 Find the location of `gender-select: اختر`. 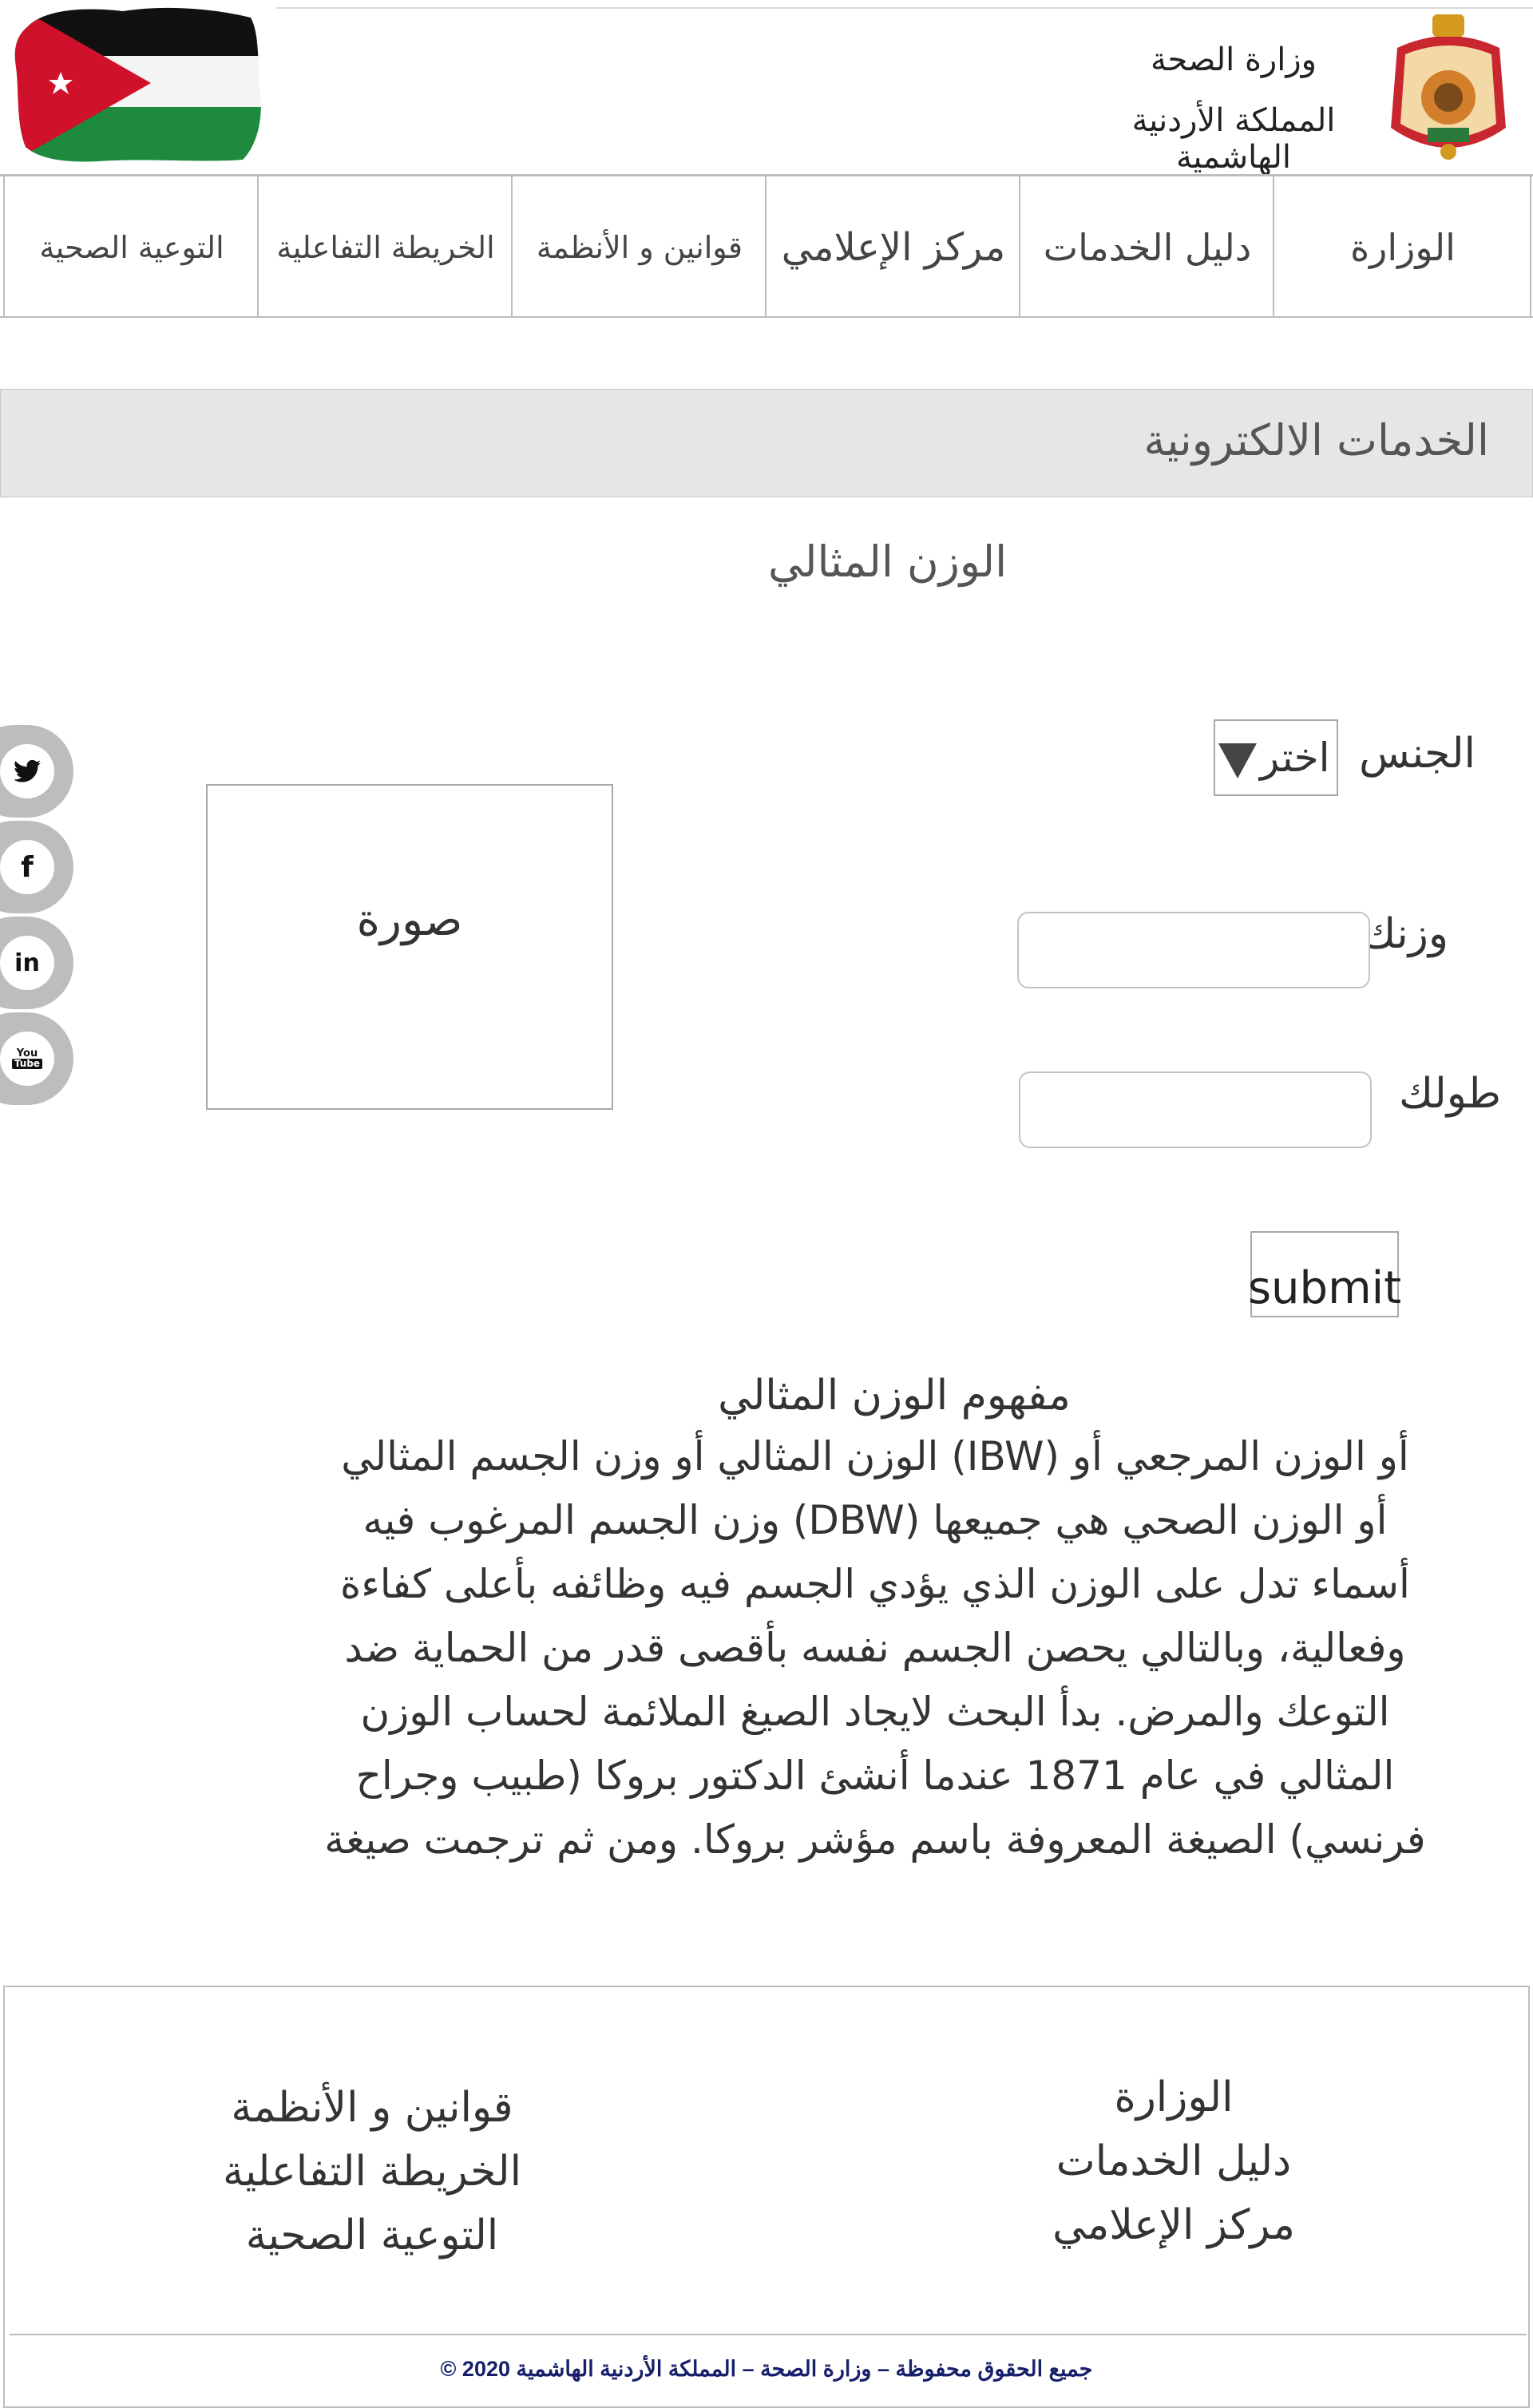

gender-select: اختر is located at coordinates (1276, 758).